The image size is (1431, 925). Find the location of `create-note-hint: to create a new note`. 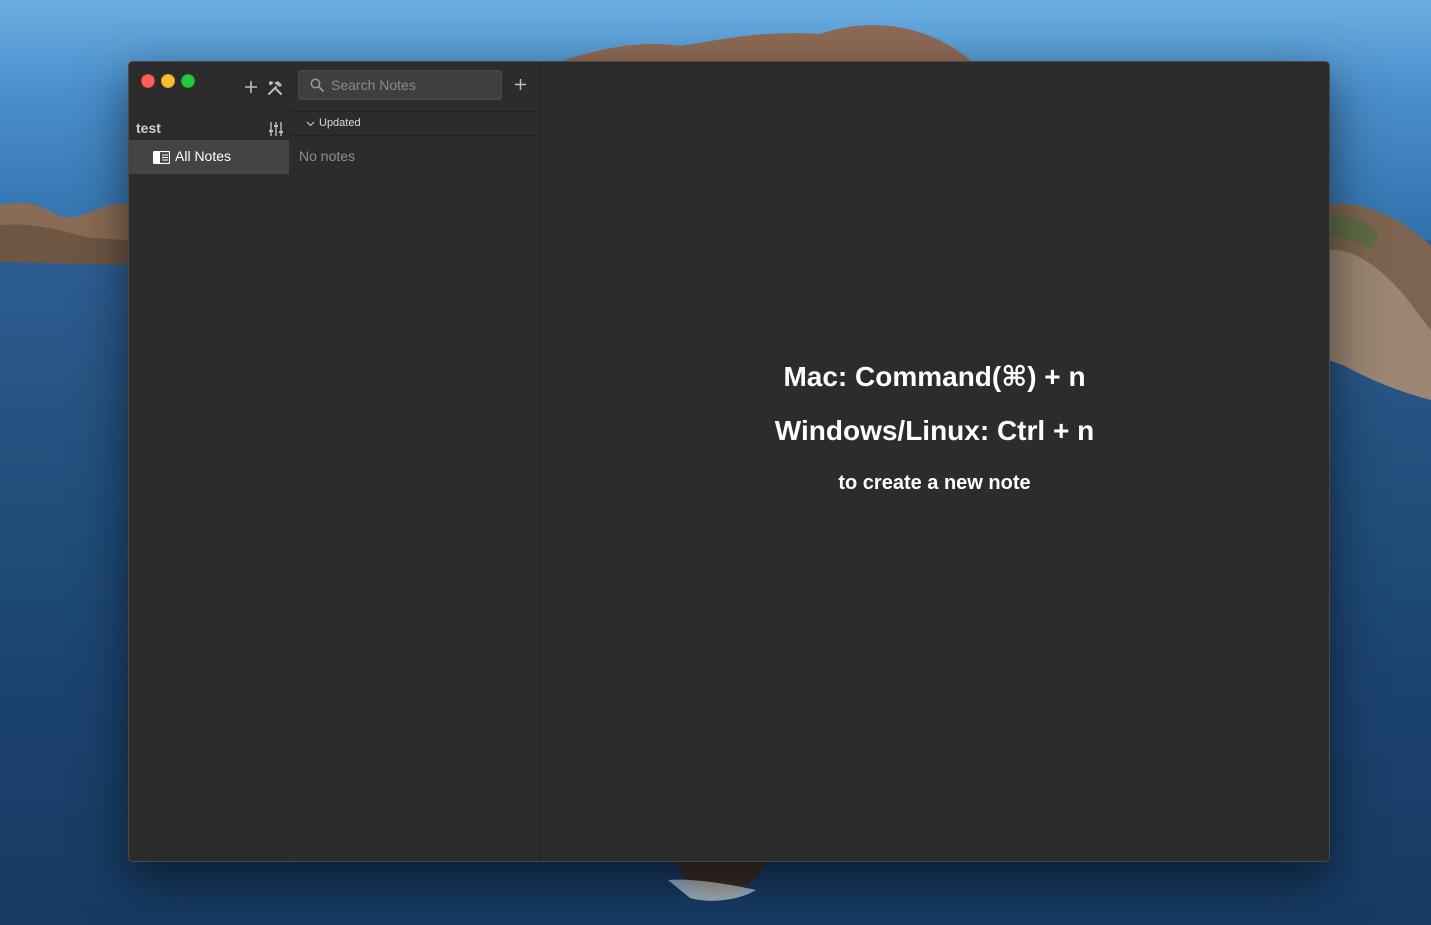

create-note-hint: to create a new note is located at coordinates (934, 483).